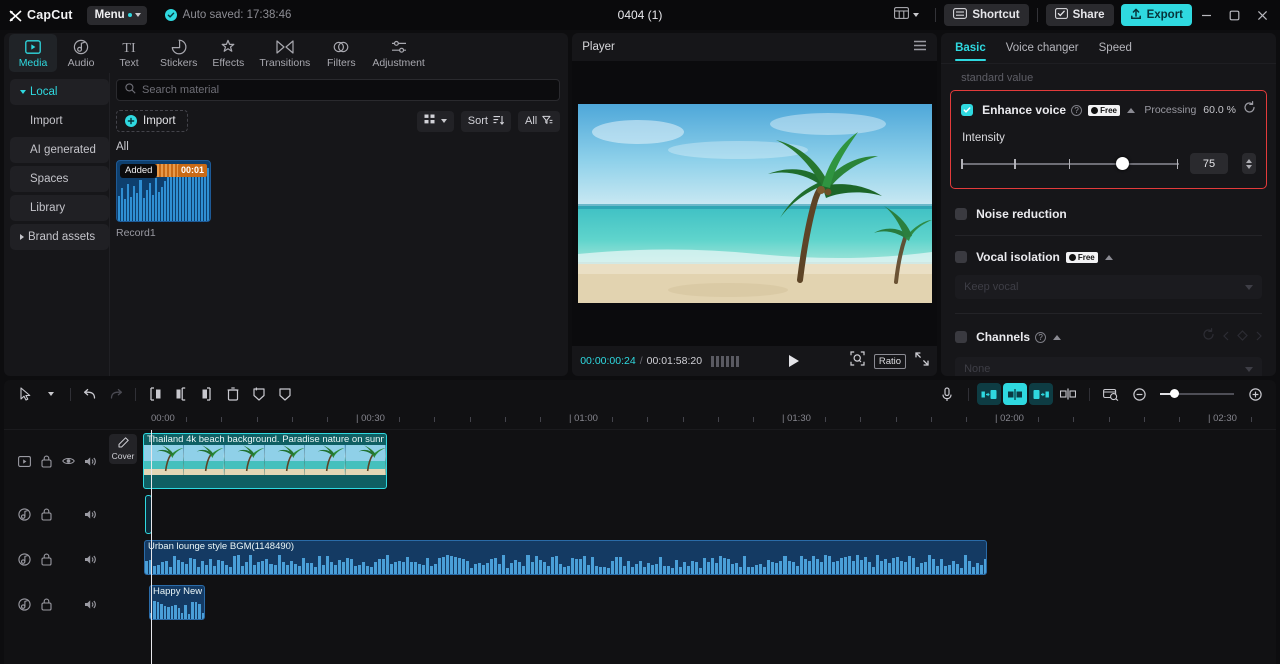 This screenshot has width=1280, height=664. What do you see at coordinates (1156, 15) in the screenshot?
I see `export-button: Export` at bounding box center [1156, 15].